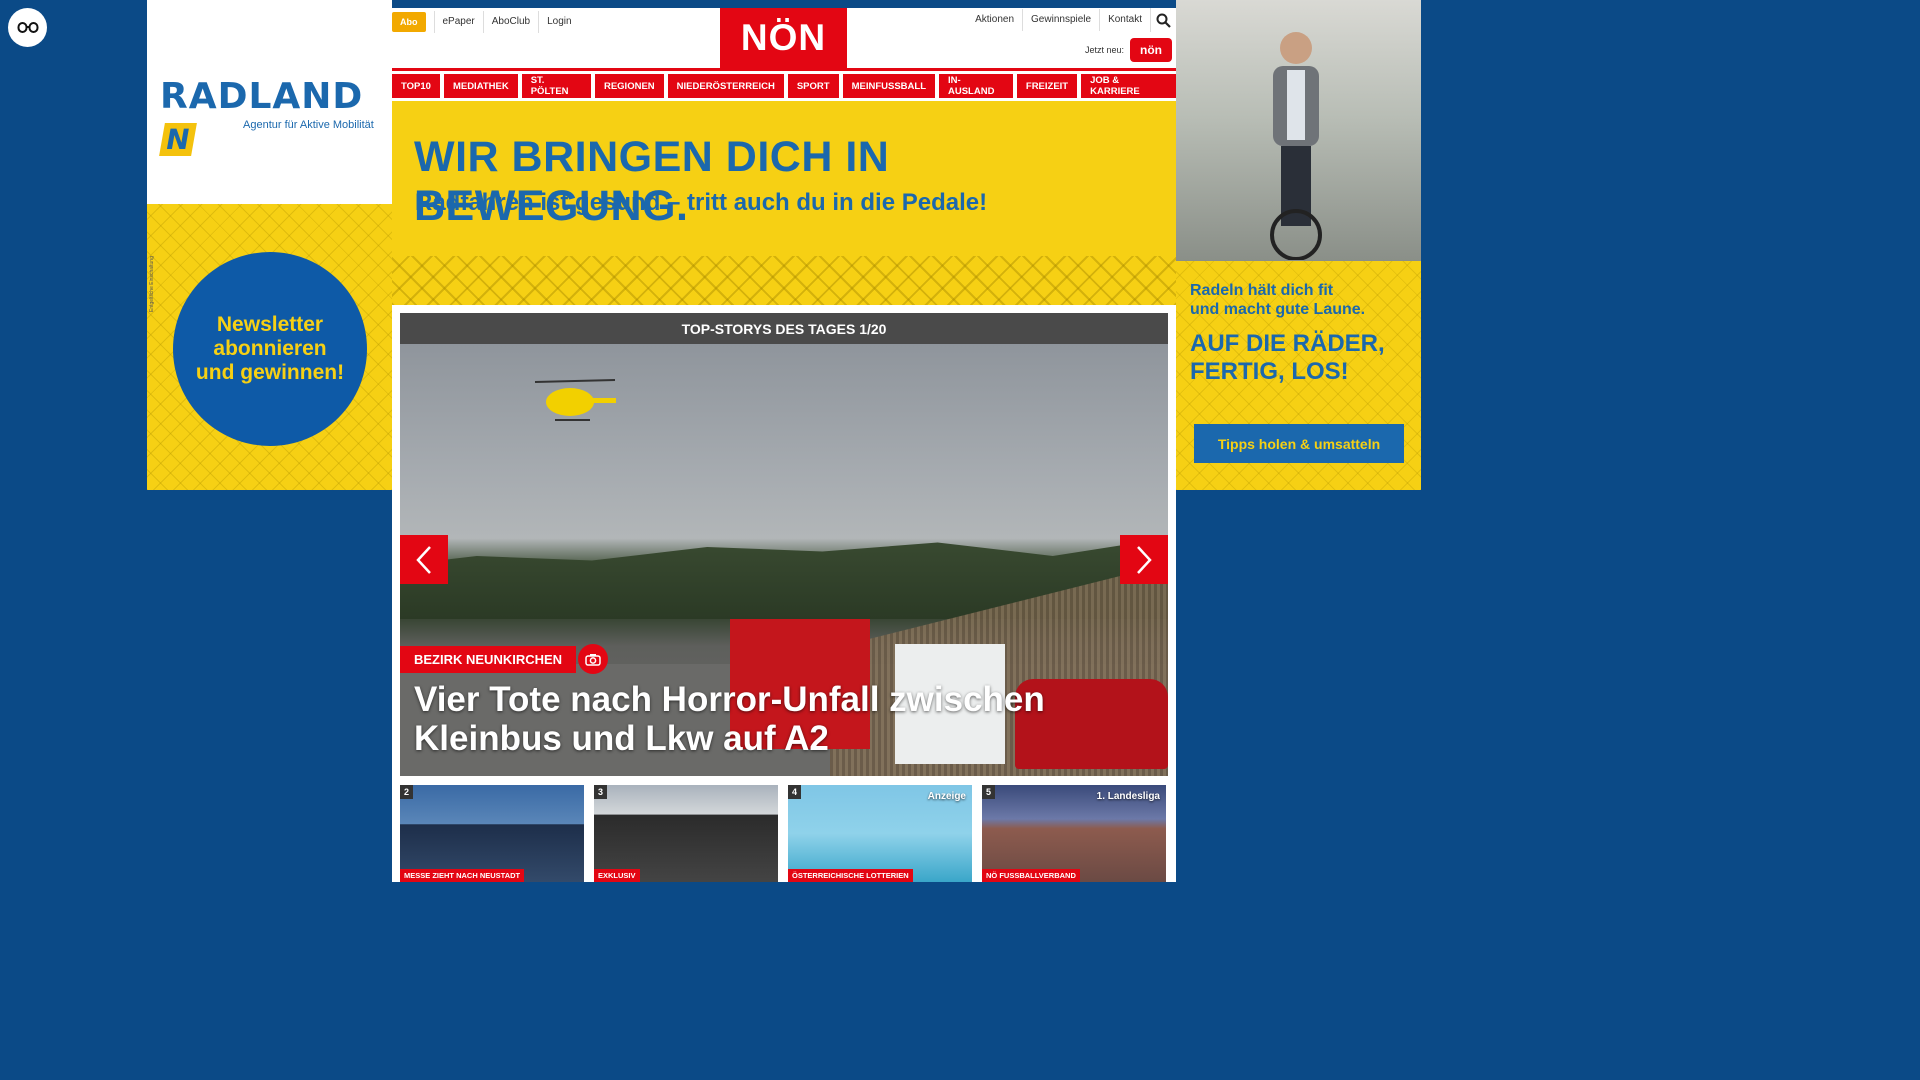 The image size is (1920, 1080). I want to click on newsletter-line-3: und gewinnen!, so click(270, 372).